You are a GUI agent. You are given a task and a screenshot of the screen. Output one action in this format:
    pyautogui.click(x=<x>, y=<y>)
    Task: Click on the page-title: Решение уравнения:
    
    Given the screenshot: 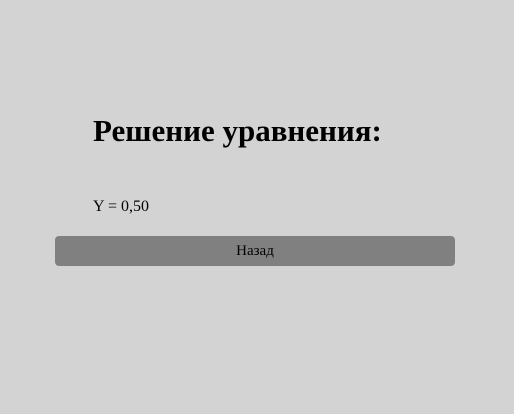 What is the action you would take?
    pyautogui.click(x=237, y=130)
    